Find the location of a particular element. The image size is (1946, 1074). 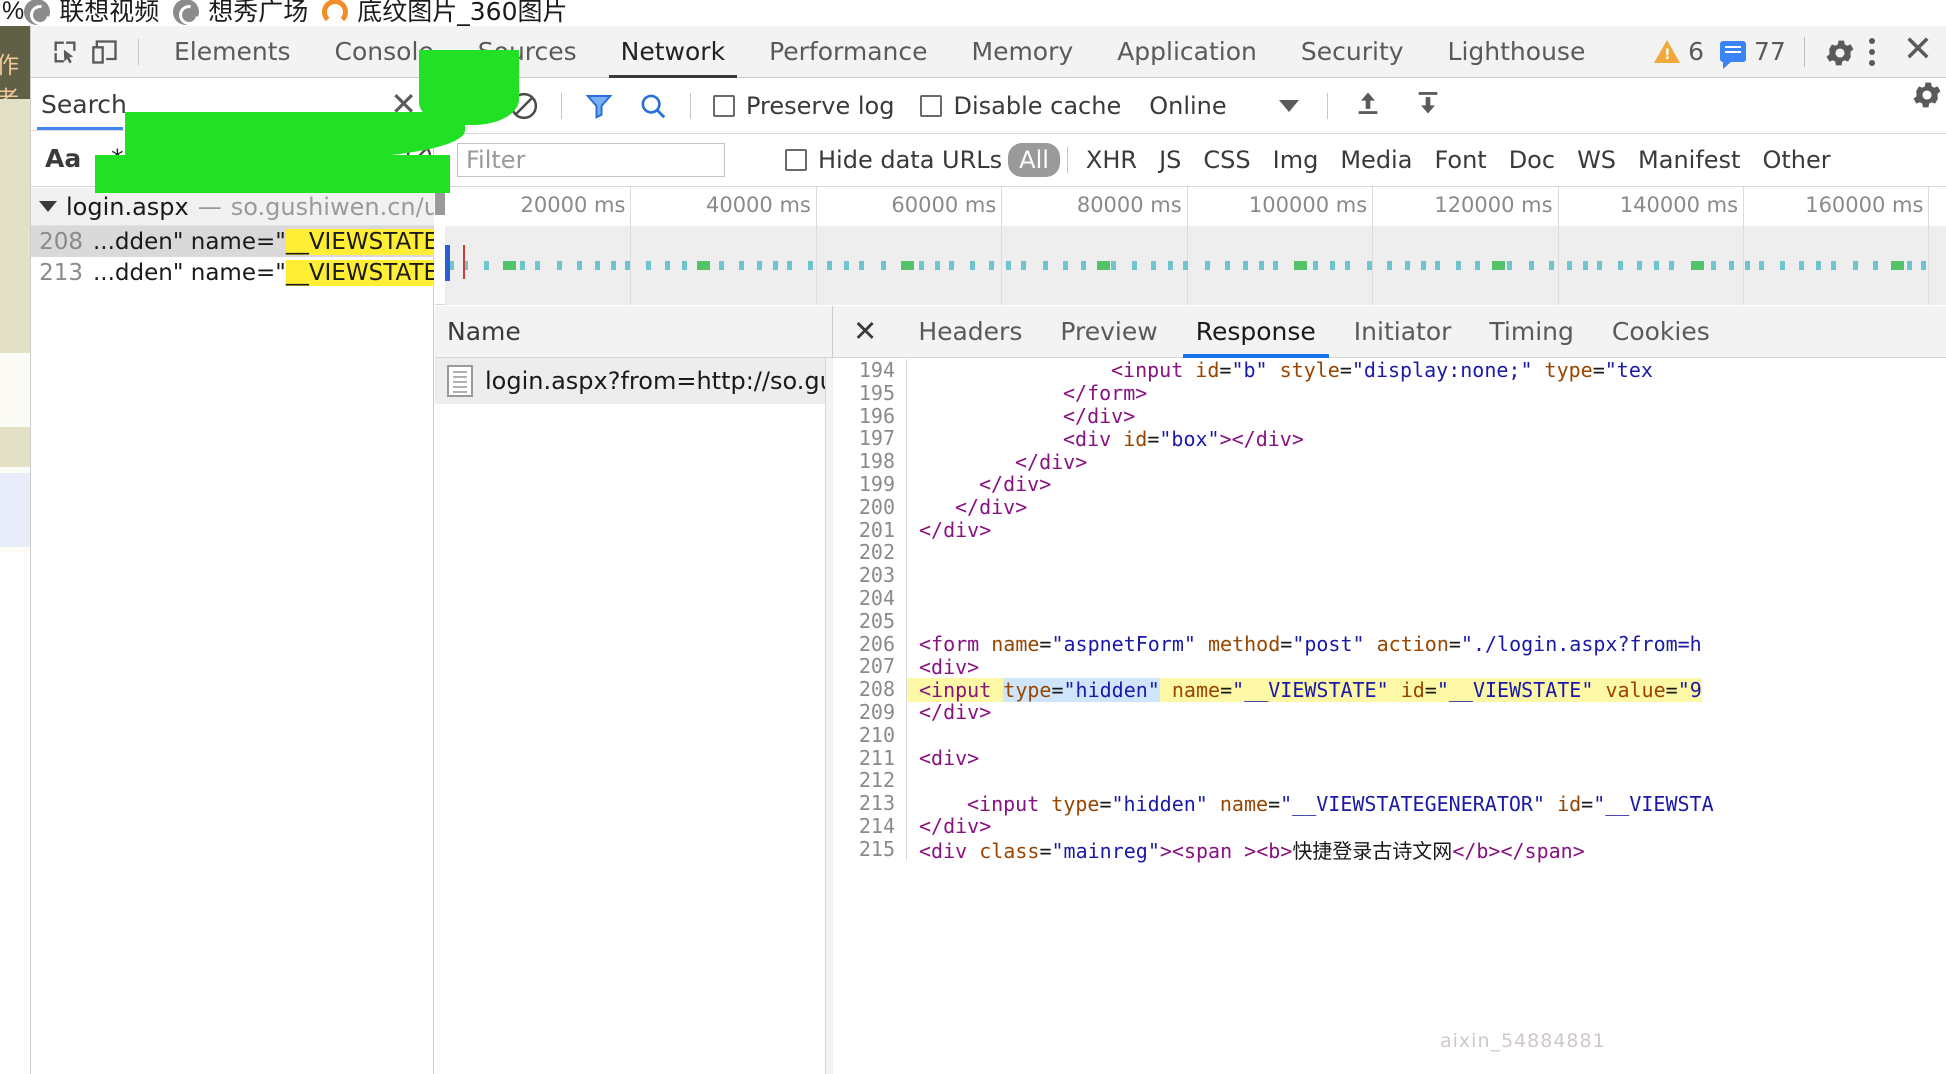

column-header-name: Name is located at coordinates (478, 331).